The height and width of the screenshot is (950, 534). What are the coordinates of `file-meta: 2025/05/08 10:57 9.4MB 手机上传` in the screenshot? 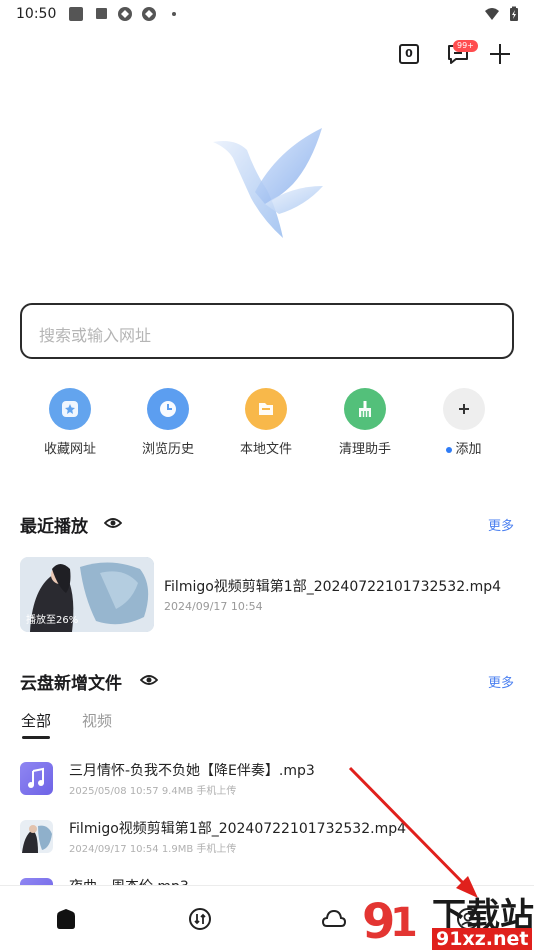 It's located at (153, 791).